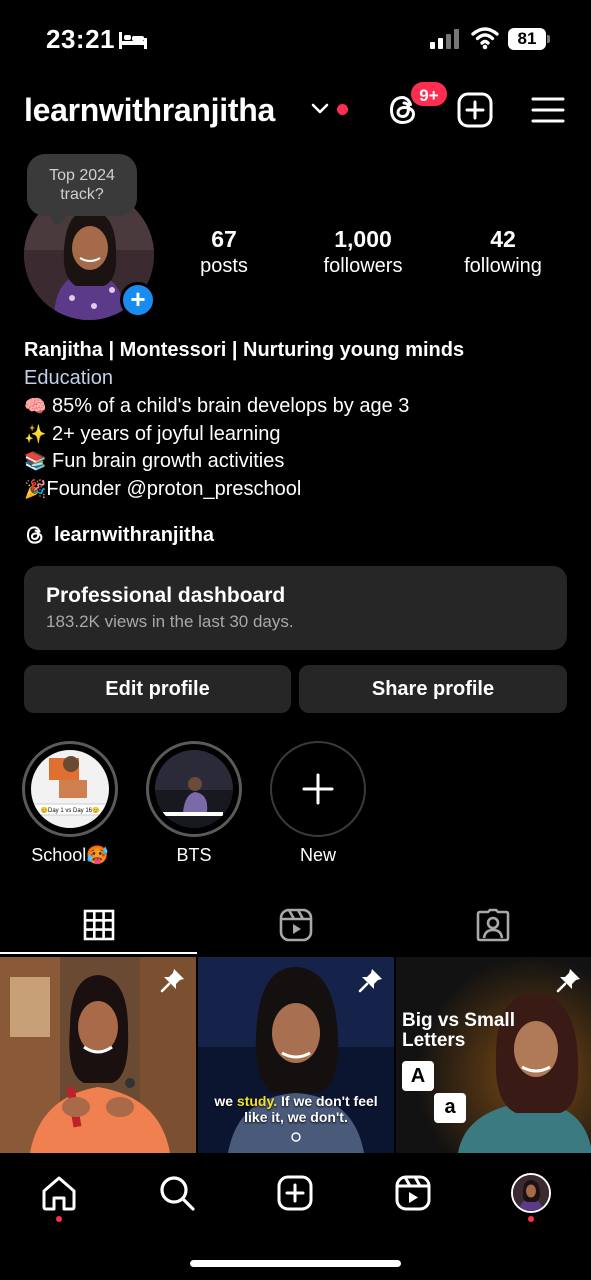 The width and height of the screenshot is (591, 1280). What do you see at coordinates (70, 789) in the screenshot?
I see `highlight-cover: 😊Day 1 vs Day 16😊` at bounding box center [70, 789].